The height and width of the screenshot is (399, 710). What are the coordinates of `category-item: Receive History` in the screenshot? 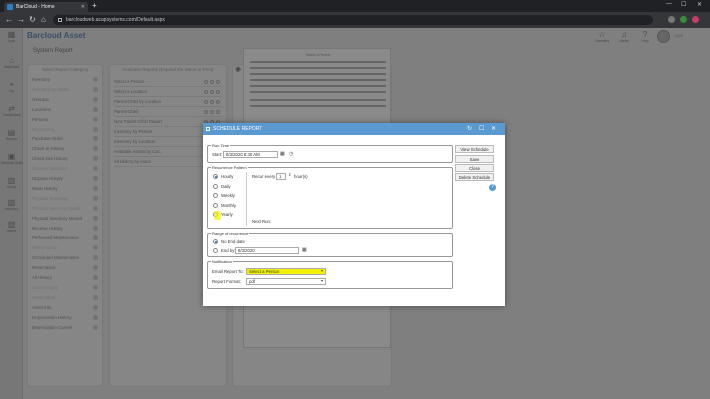 It's located at (47, 228).